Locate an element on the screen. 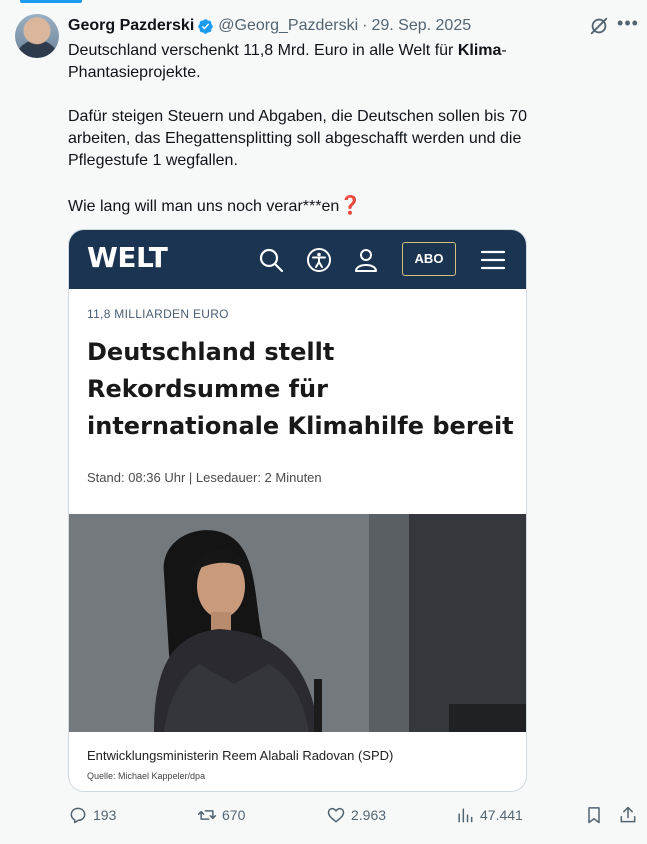 This screenshot has width=647, height=844. avatar is located at coordinates (37, 36).